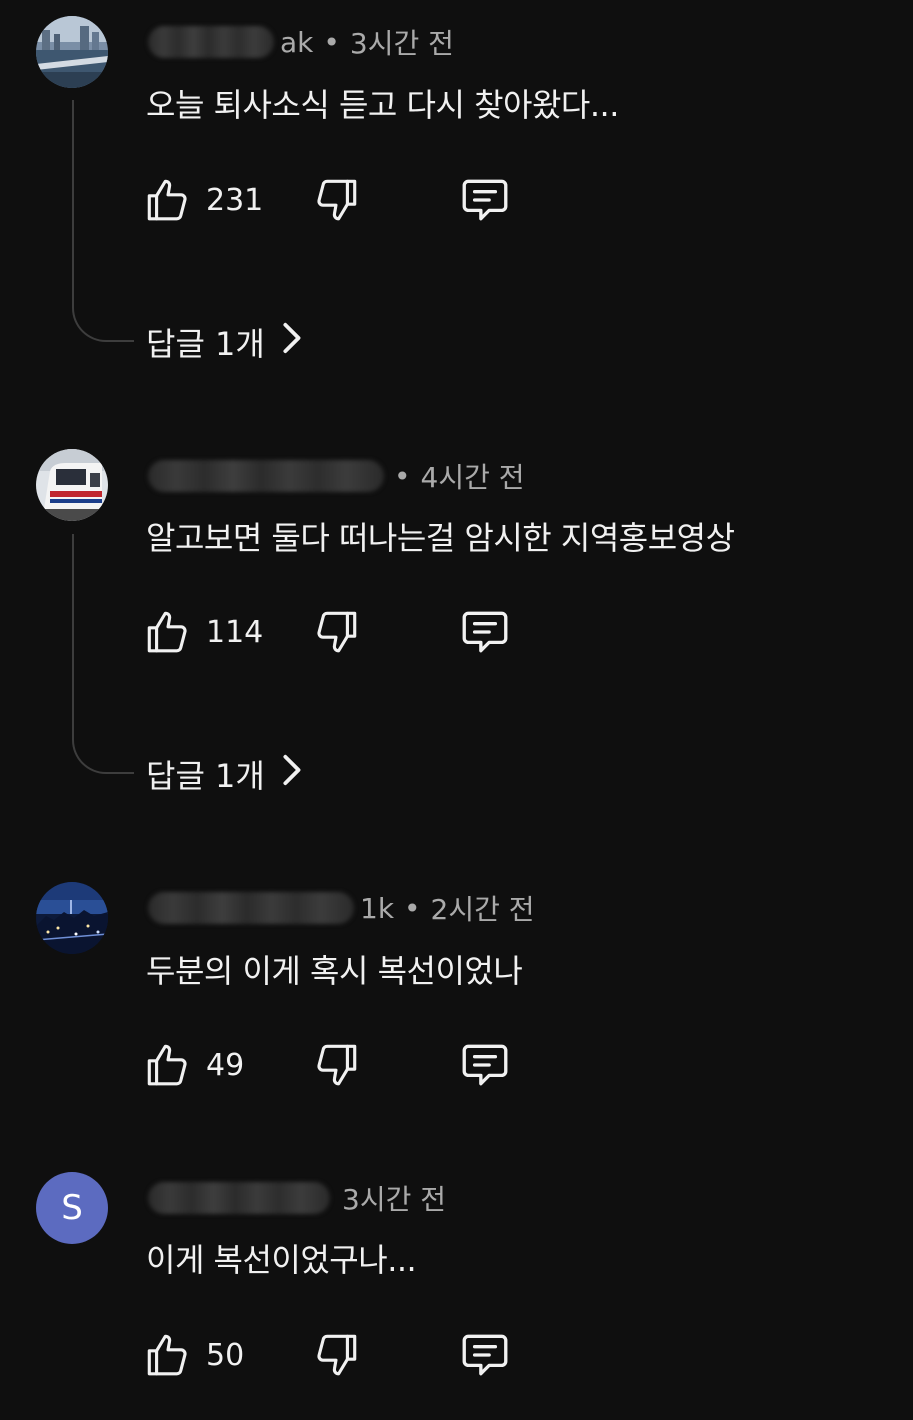 The height and width of the screenshot is (1420, 913). I want to click on comment-meta: • 4시간 전, so click(336, 476).